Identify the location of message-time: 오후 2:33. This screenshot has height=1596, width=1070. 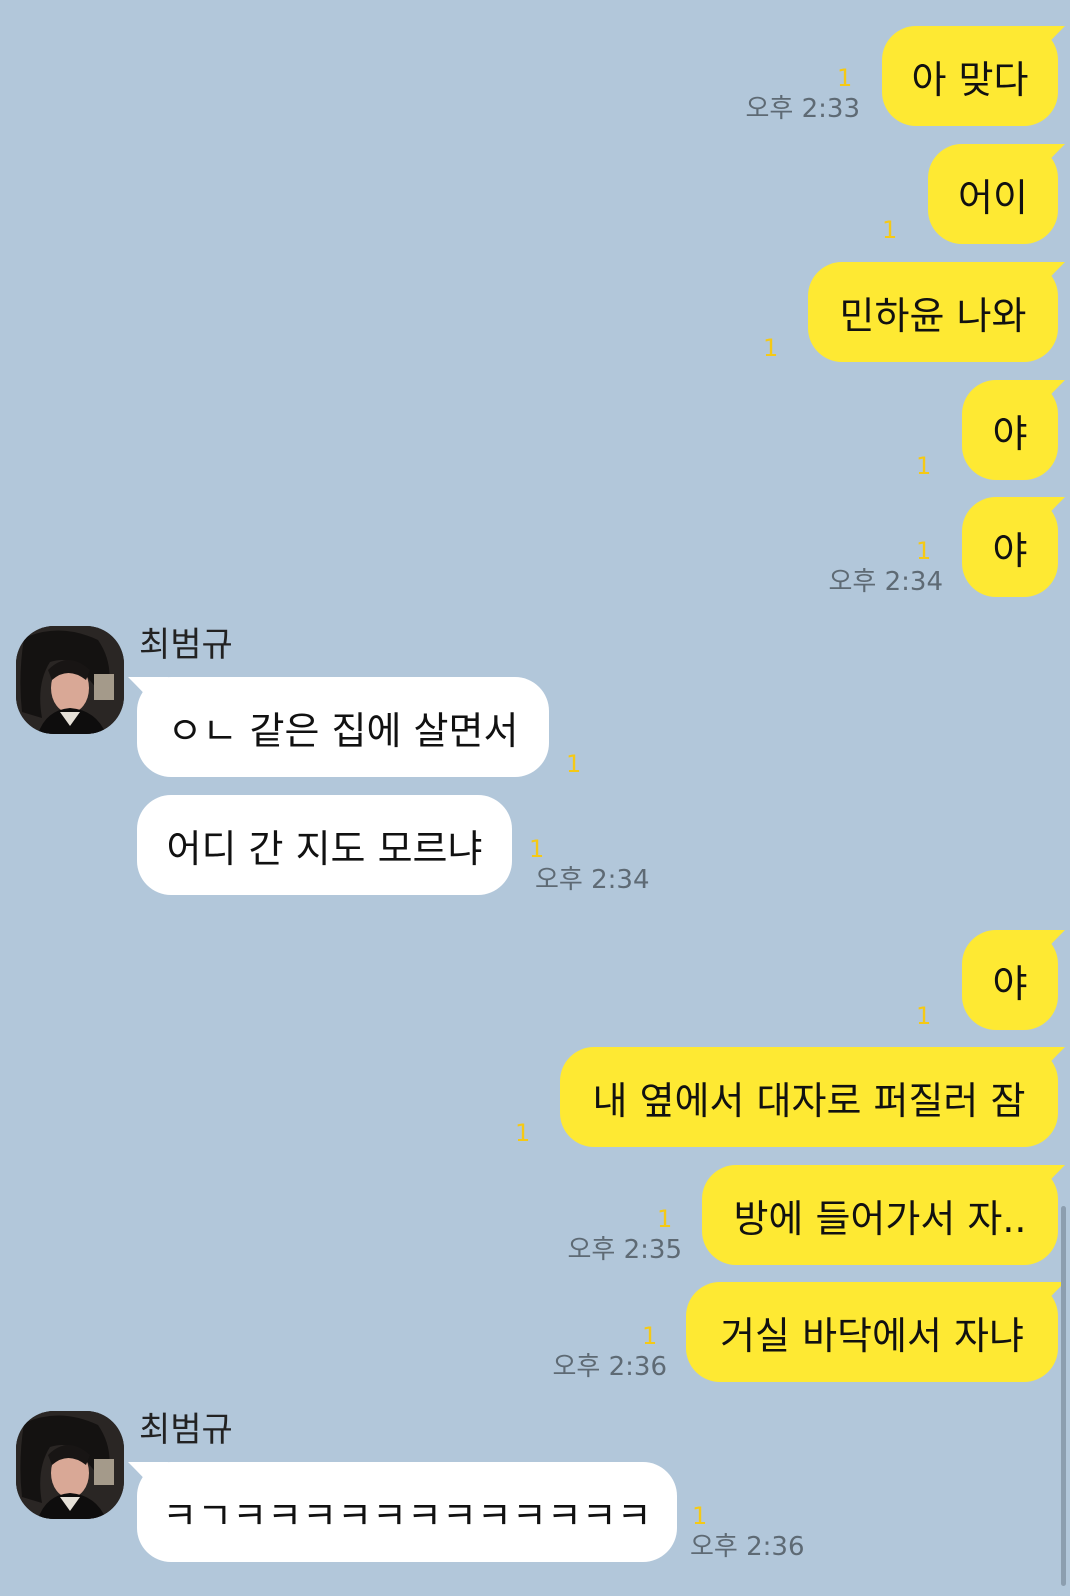
(803, 109).